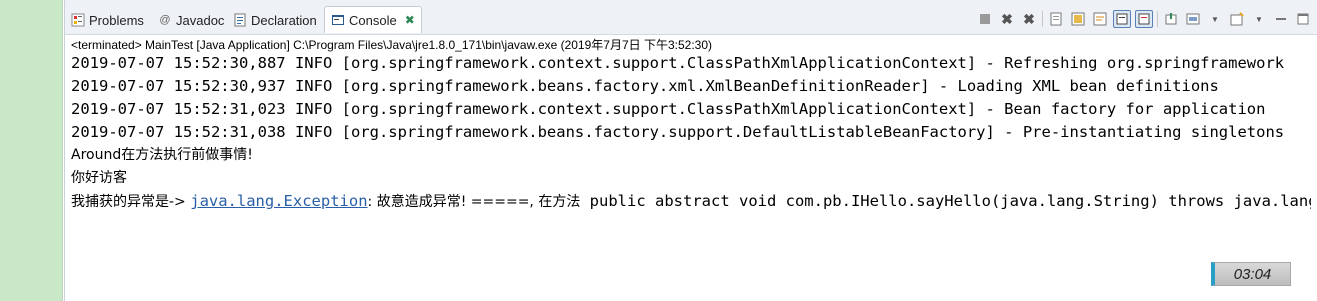 The width and height of the screenshot is (1317, 301). I want to click on javadoc-icon: @, so click(165, 20).